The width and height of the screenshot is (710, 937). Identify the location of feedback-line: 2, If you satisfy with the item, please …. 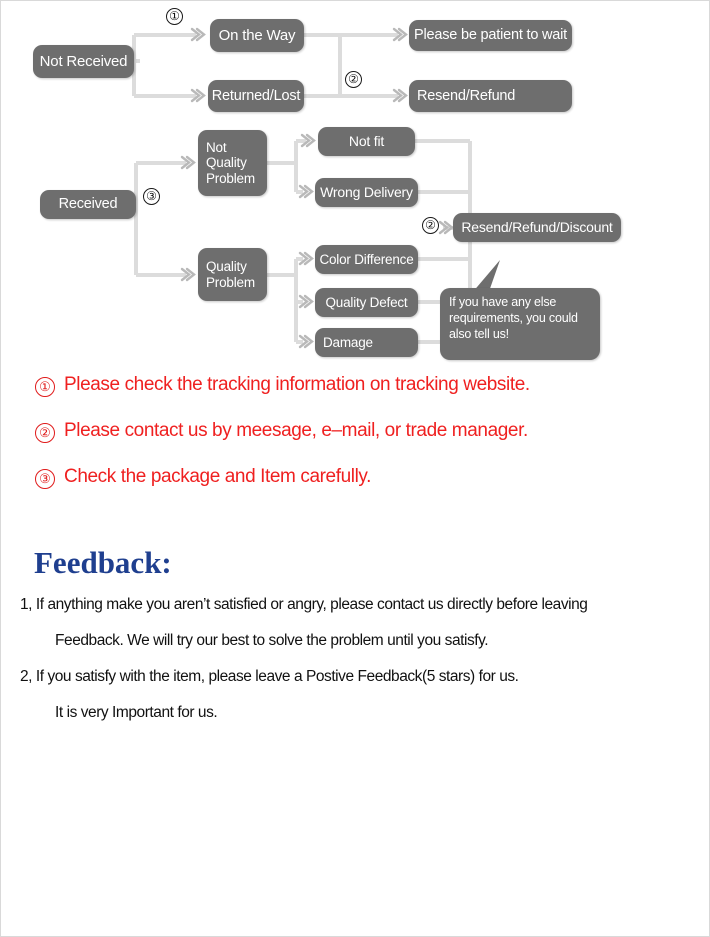
(269, 676).